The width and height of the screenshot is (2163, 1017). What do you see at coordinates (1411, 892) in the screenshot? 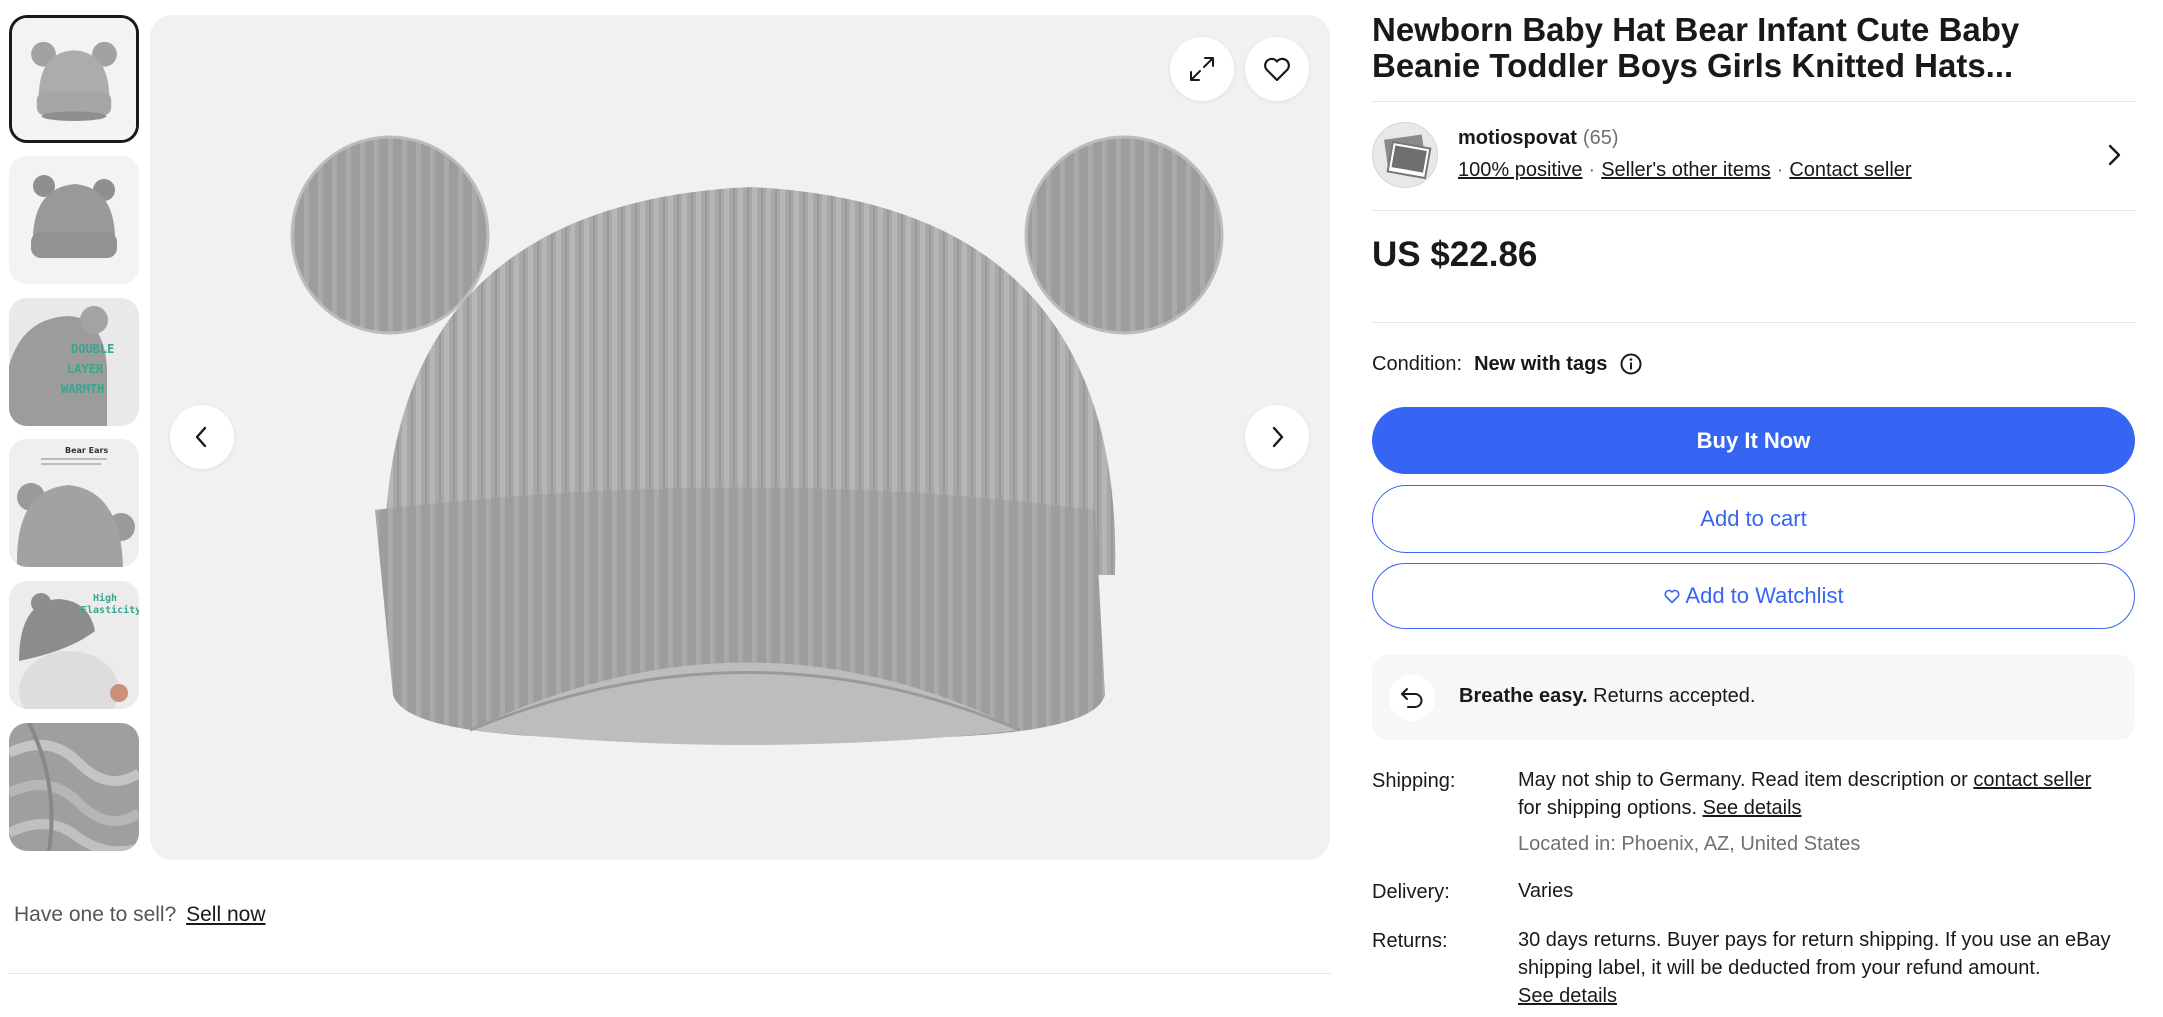
I see `delivery-label: Delivery:` at bounding box center [1411, 892].